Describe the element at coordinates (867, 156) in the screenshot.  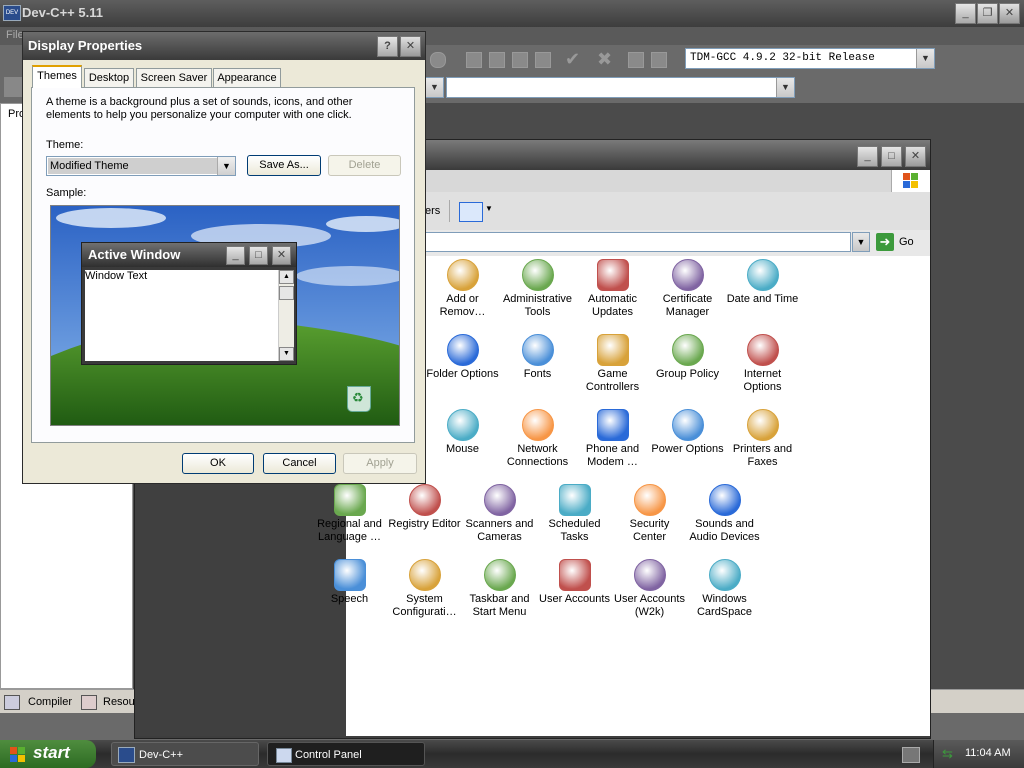
I see `cp-minimize-button: _` at that location.